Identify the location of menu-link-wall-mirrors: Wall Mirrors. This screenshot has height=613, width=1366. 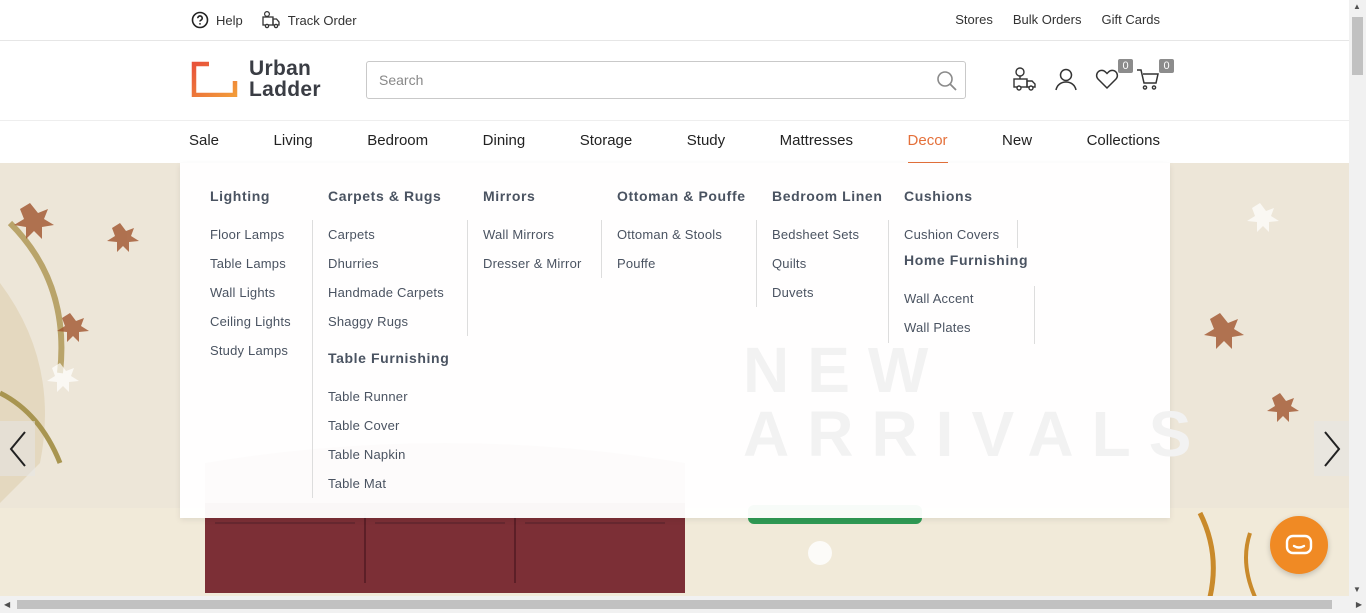
(532, 241).